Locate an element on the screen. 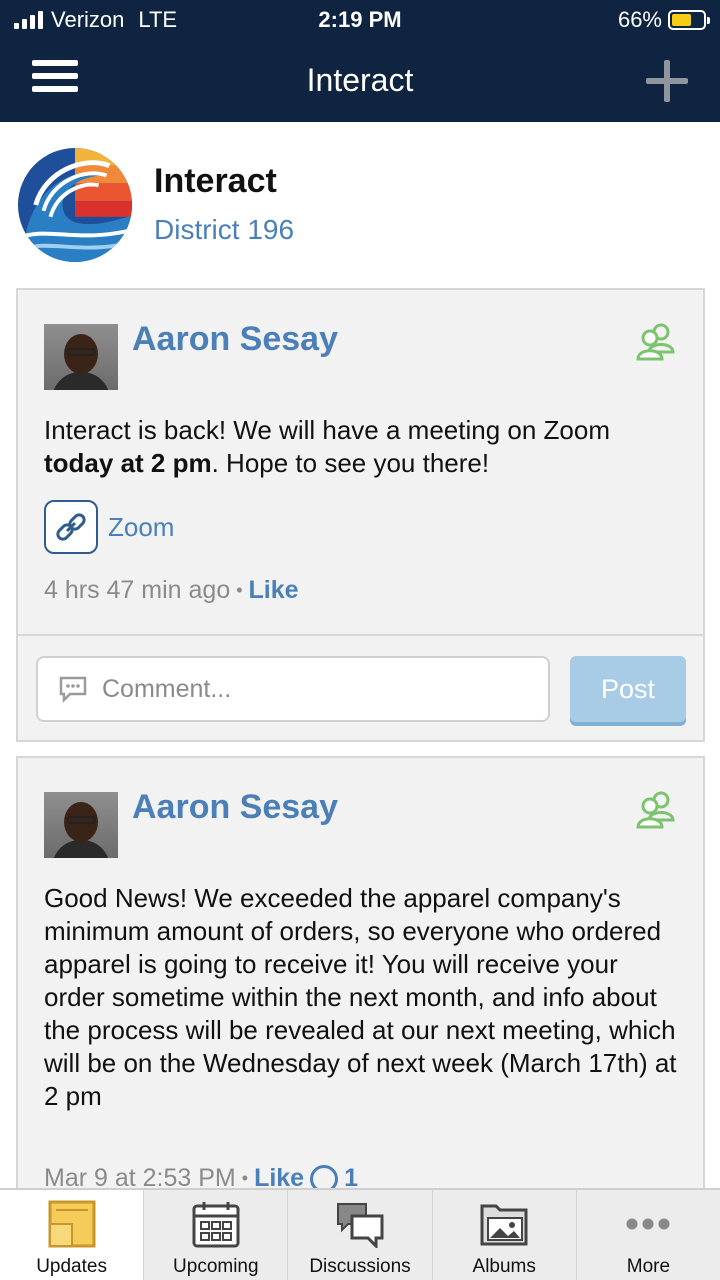  add-icon is located at coordinates (667, 81).